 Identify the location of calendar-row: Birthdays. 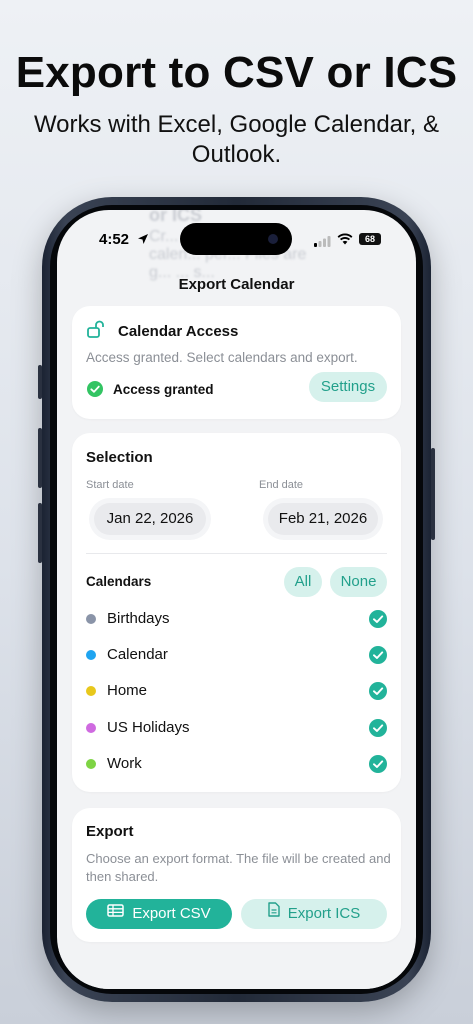
(236, 619).